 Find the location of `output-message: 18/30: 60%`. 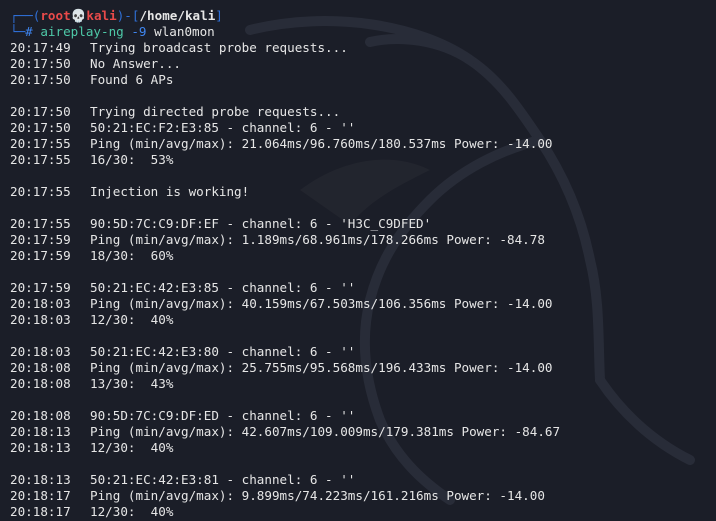

output-message: 18/30: 60% is located at coordinates (132, 255).